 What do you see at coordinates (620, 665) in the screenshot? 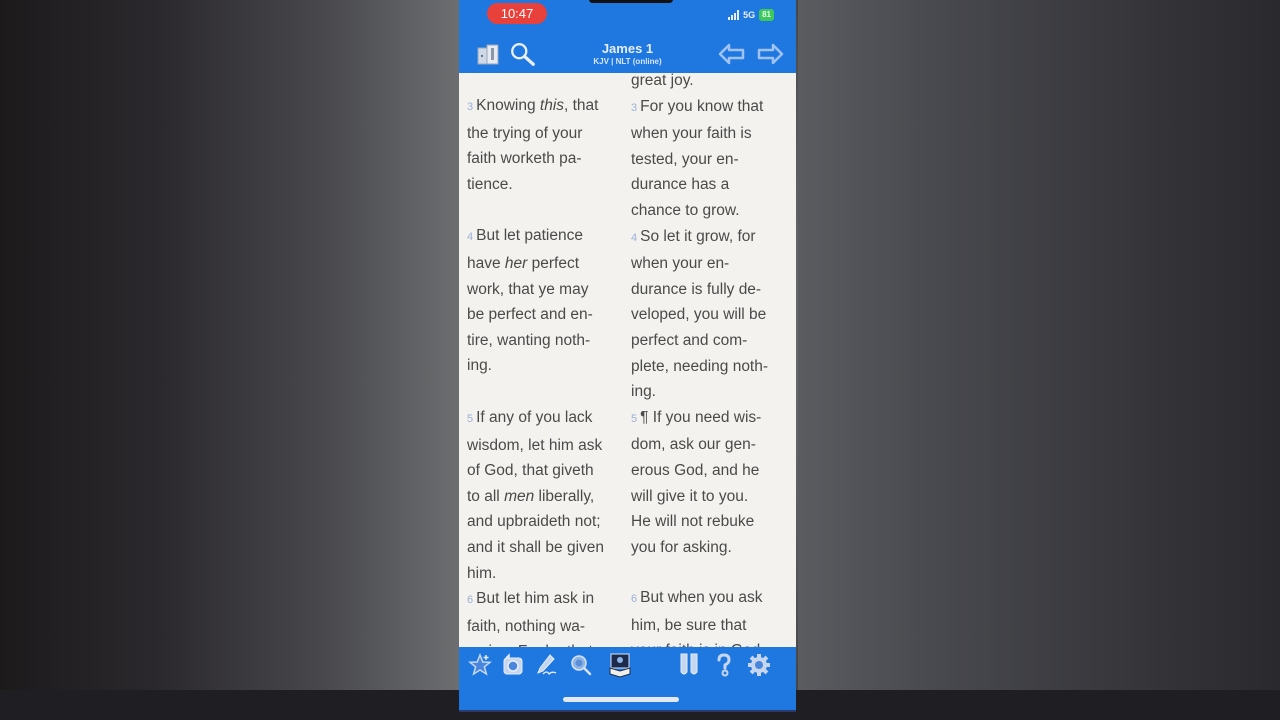
I see `reading-plan-icon` at bounding box center [620, 665].